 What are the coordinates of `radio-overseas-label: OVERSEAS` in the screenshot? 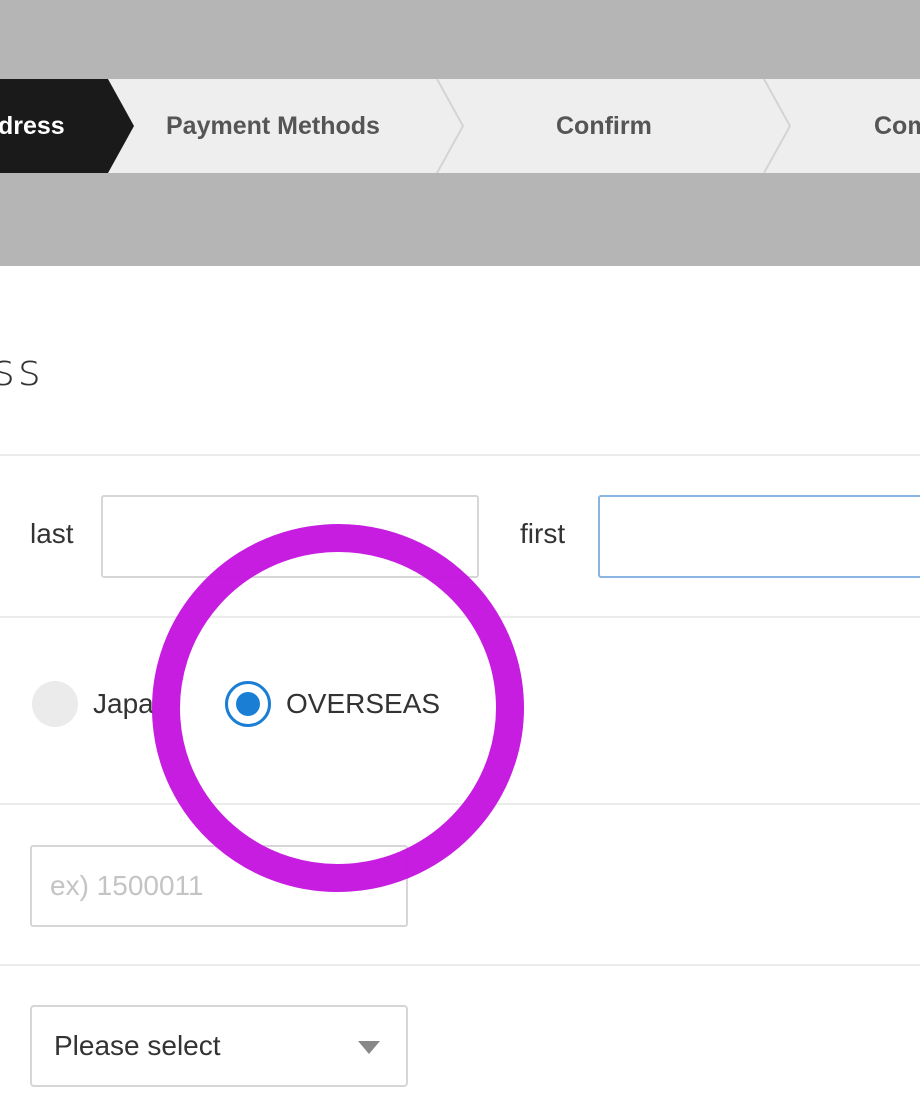 It's located at (363, 704).